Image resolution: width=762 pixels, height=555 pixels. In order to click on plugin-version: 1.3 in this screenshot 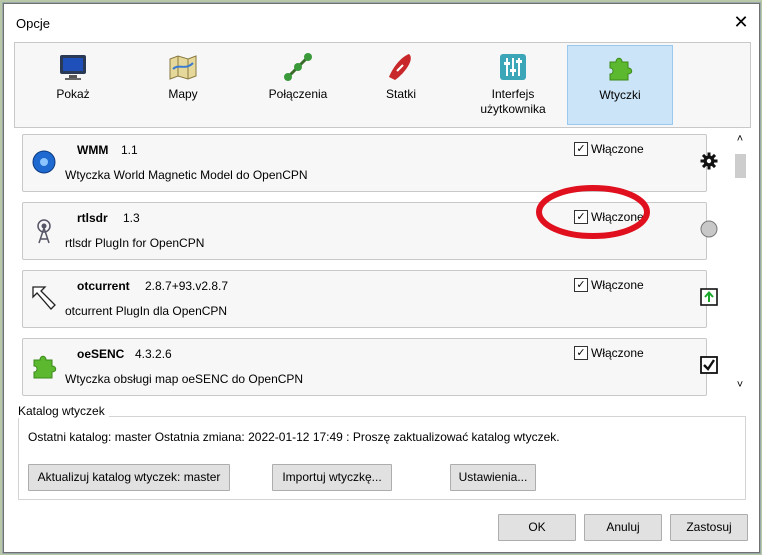, I will do `click(131, 218)`.